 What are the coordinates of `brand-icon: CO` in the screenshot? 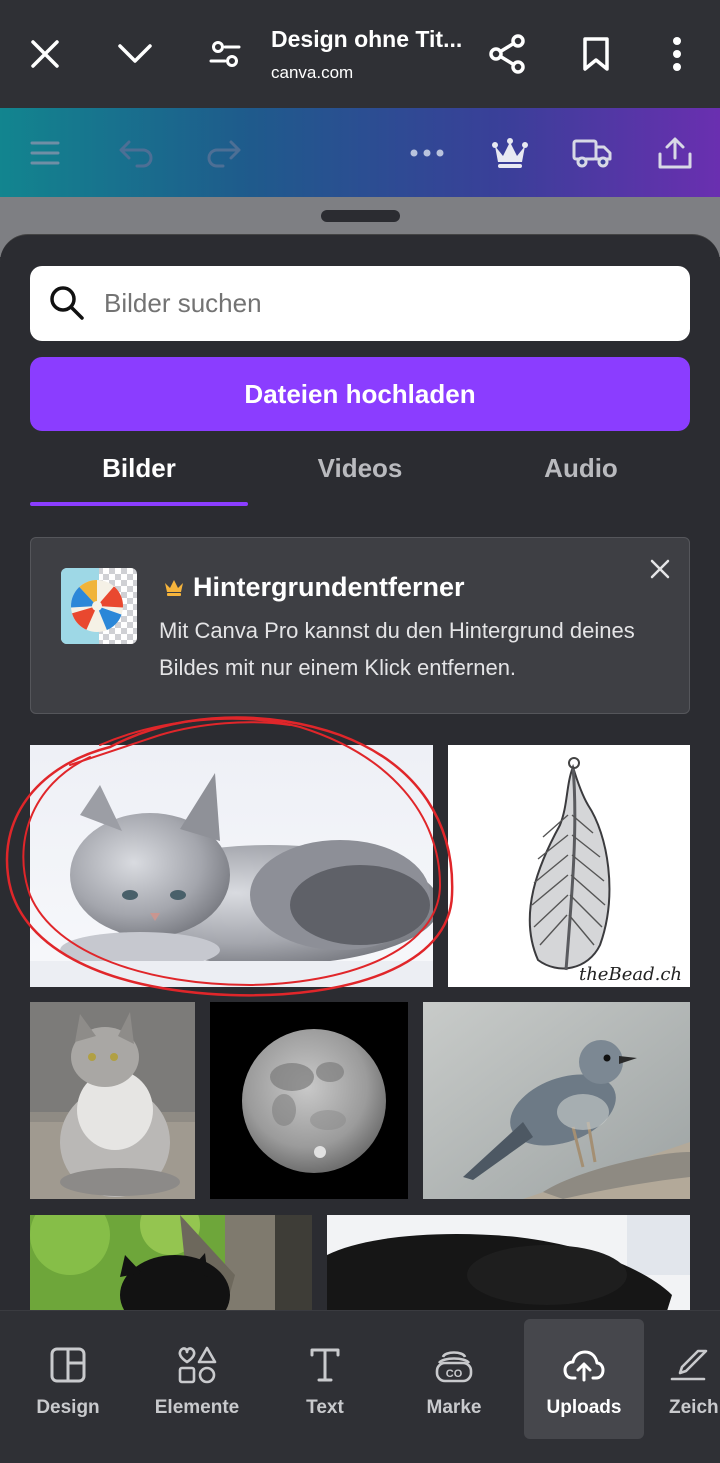 It's located at (454, 1365).